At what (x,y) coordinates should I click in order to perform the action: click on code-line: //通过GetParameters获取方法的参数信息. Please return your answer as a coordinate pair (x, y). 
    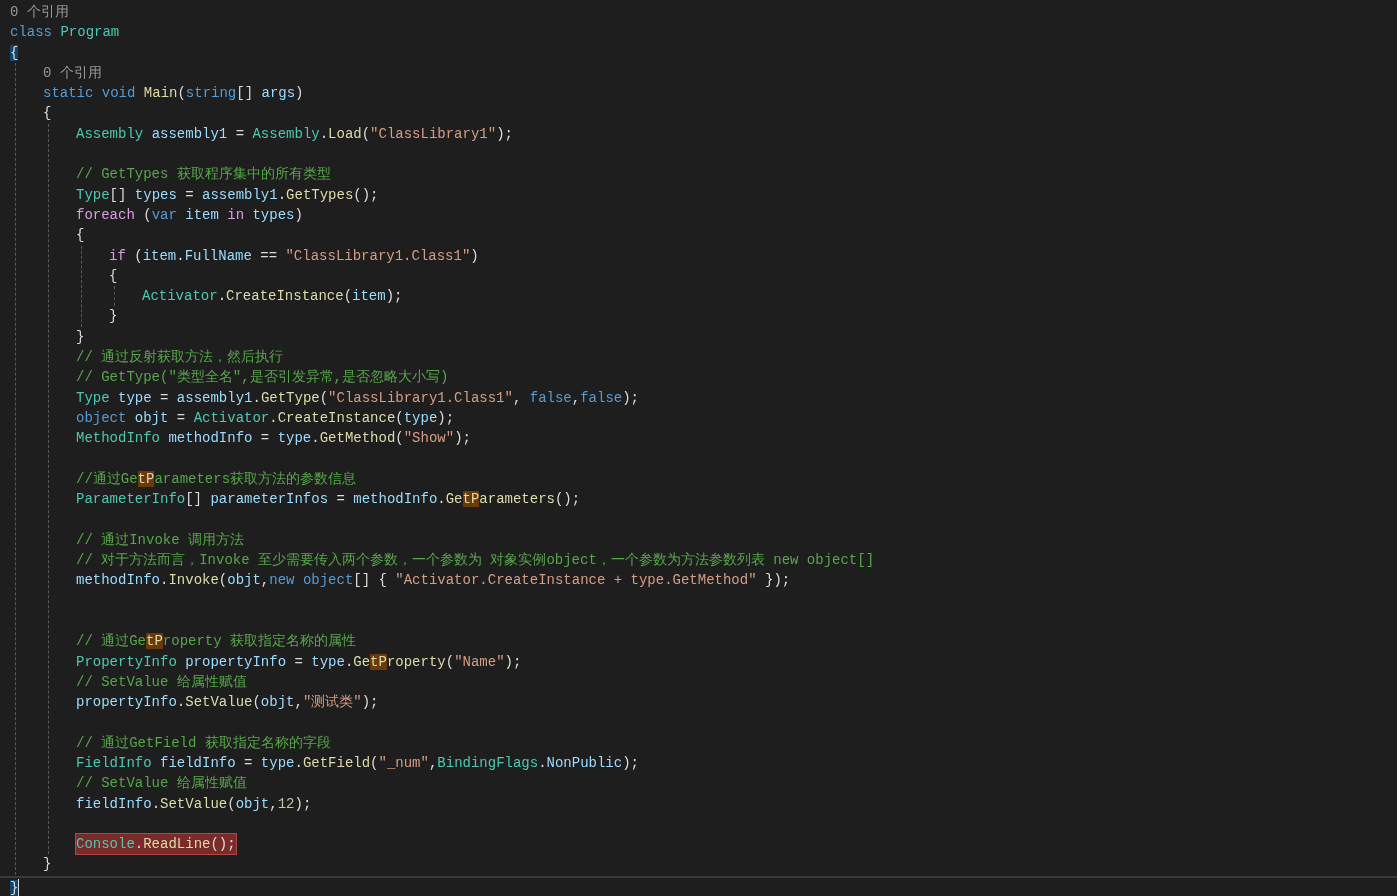
    Looking at the image, I should click on (216, 479).